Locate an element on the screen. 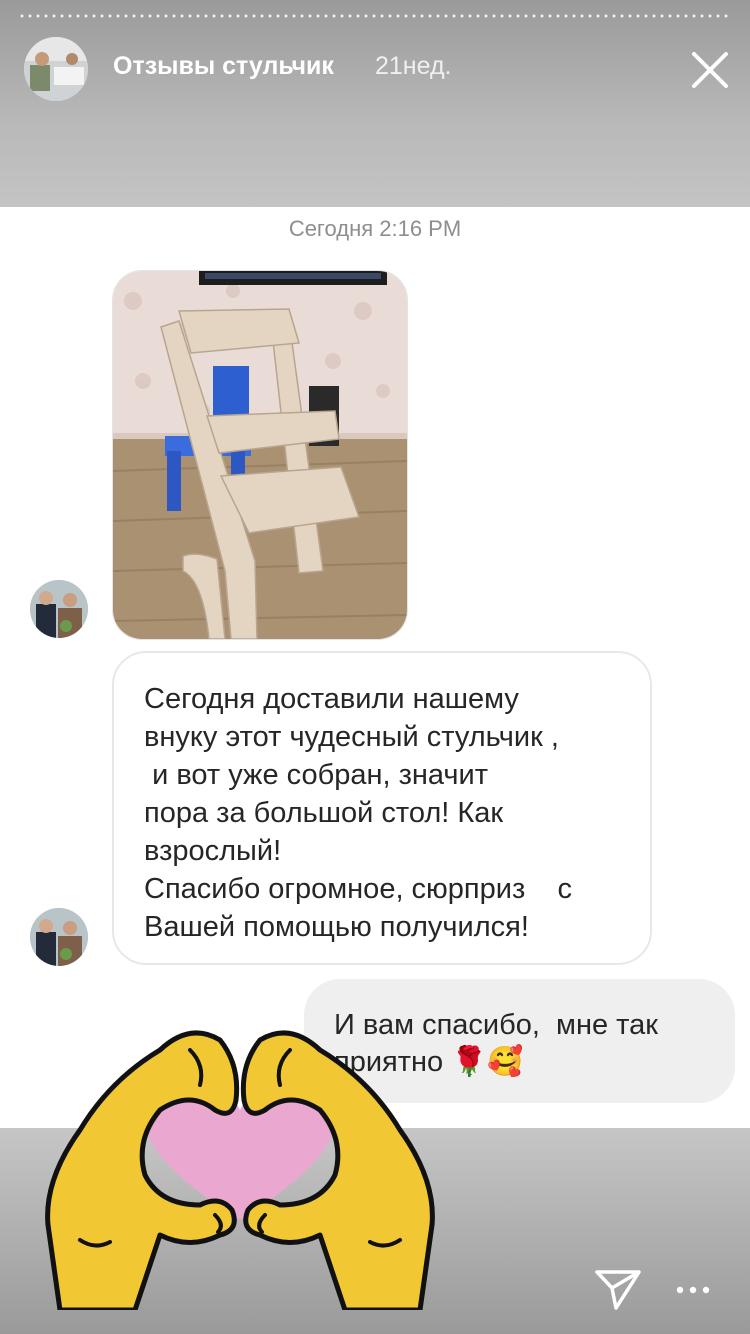  message-timestamp: Сегодня 2:16 PM is located at coordinates (375, 228).